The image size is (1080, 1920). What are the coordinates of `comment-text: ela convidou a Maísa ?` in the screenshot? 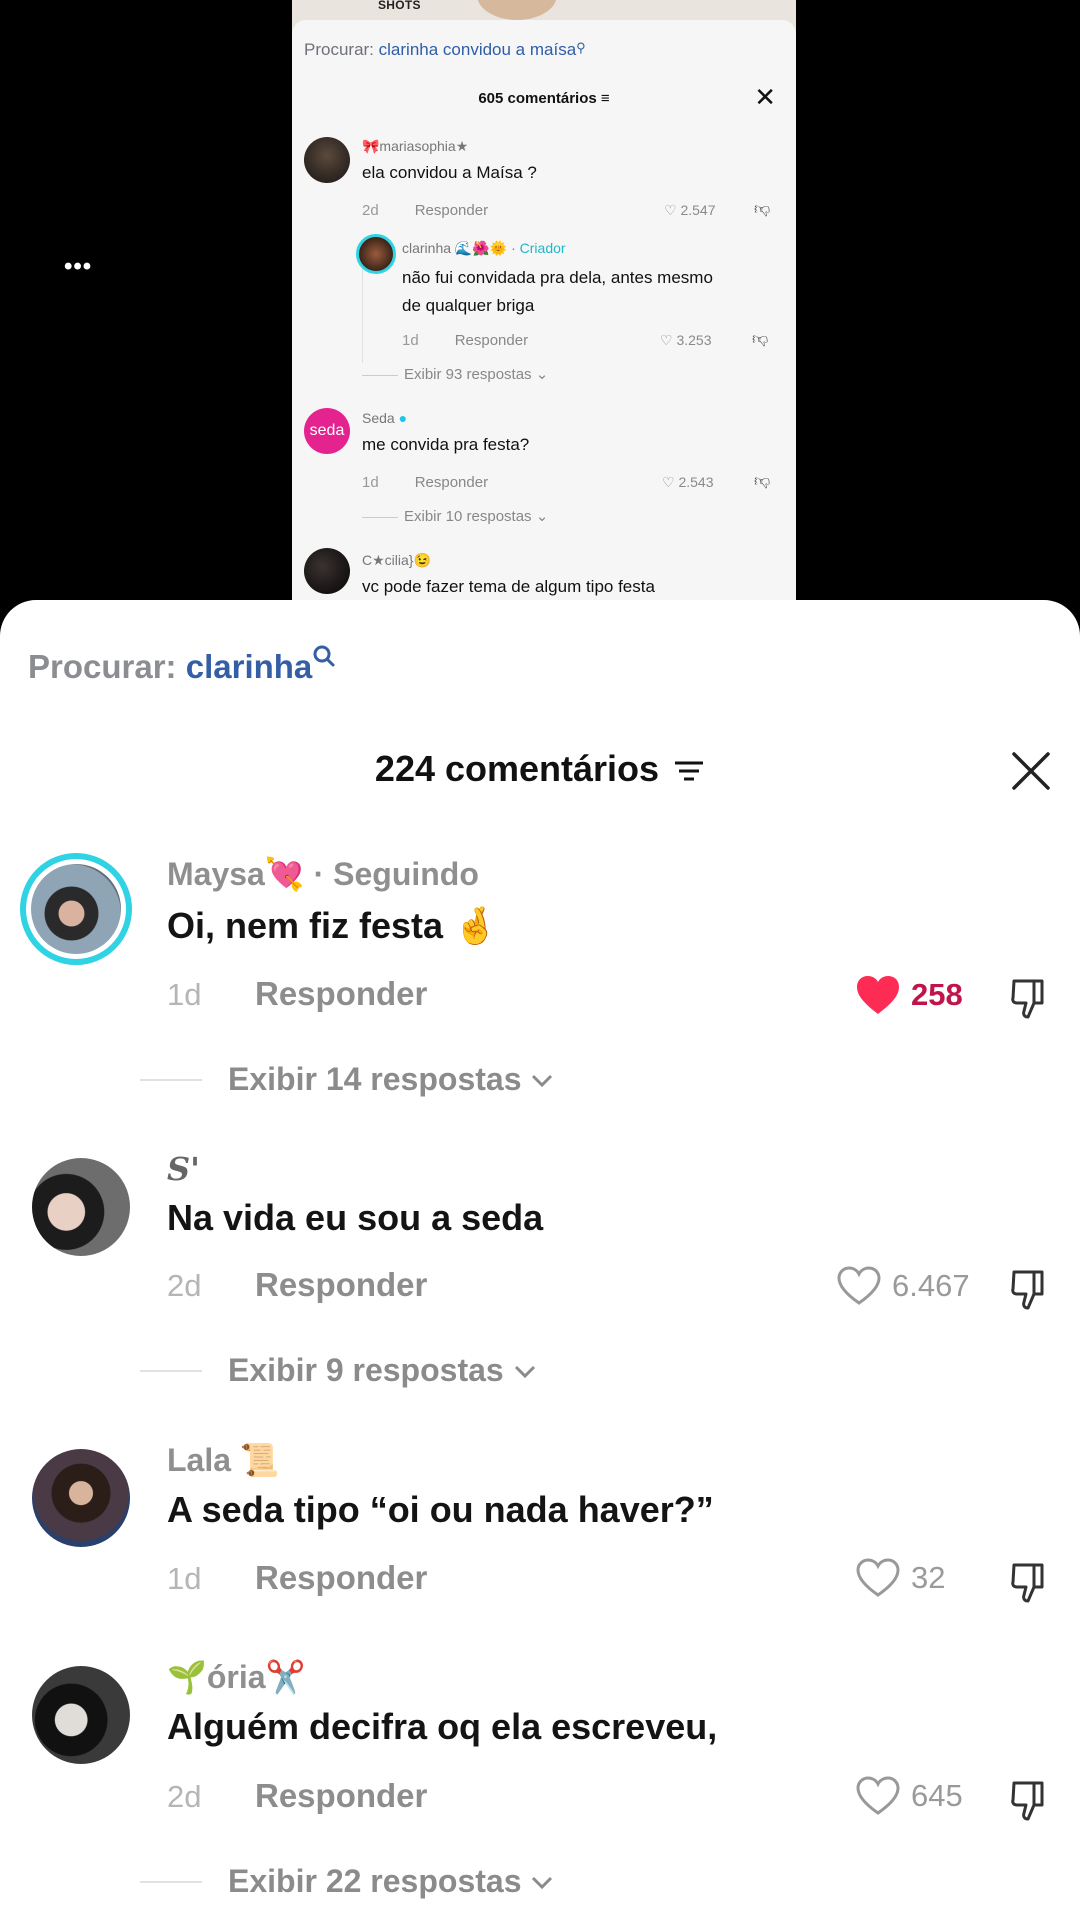 It's located at (449, 172).